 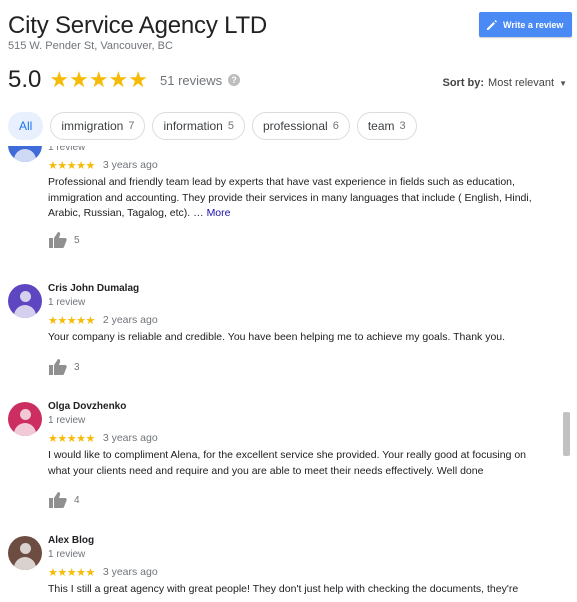 What do you see at coordinates (77, 367) in the screenshot?
I see `like-count: 3` at bounding box center [77, 367].